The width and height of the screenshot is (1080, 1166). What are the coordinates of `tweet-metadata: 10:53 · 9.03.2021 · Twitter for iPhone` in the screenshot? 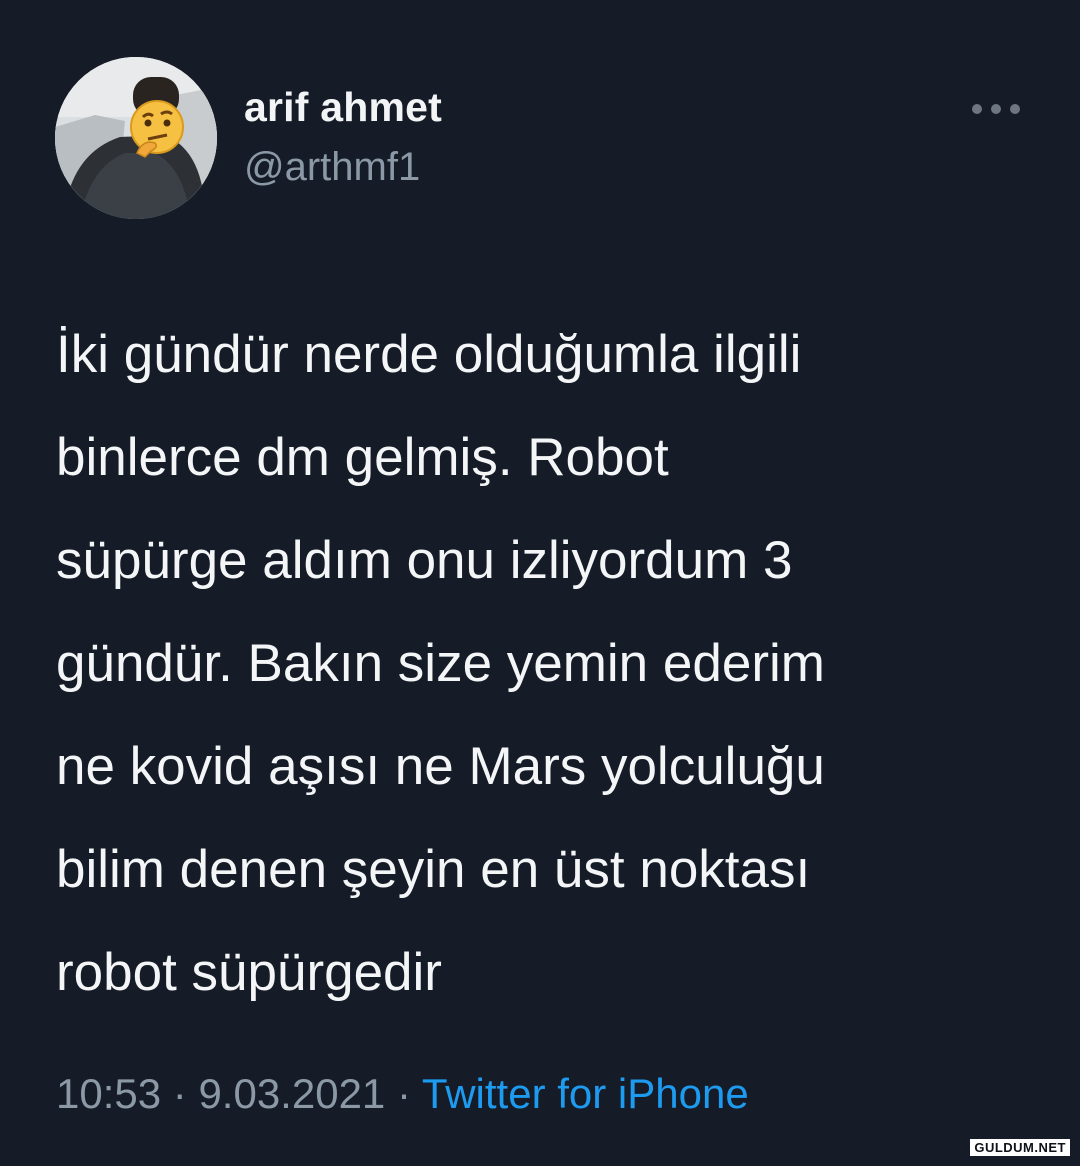 It's located at (402, 1094).